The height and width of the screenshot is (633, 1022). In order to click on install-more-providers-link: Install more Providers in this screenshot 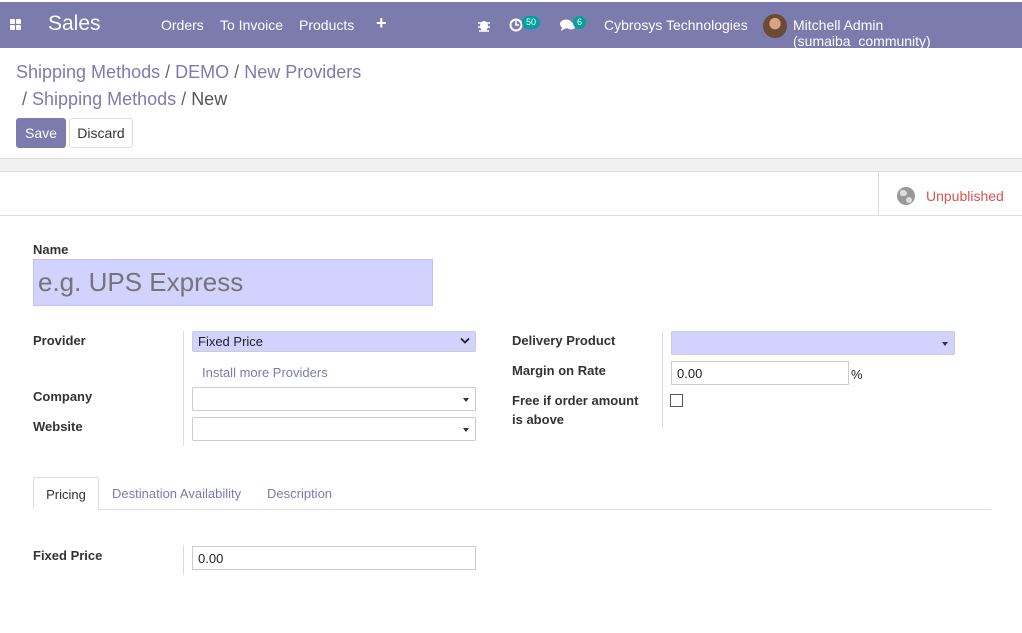, I will do `click(265, 372)`.